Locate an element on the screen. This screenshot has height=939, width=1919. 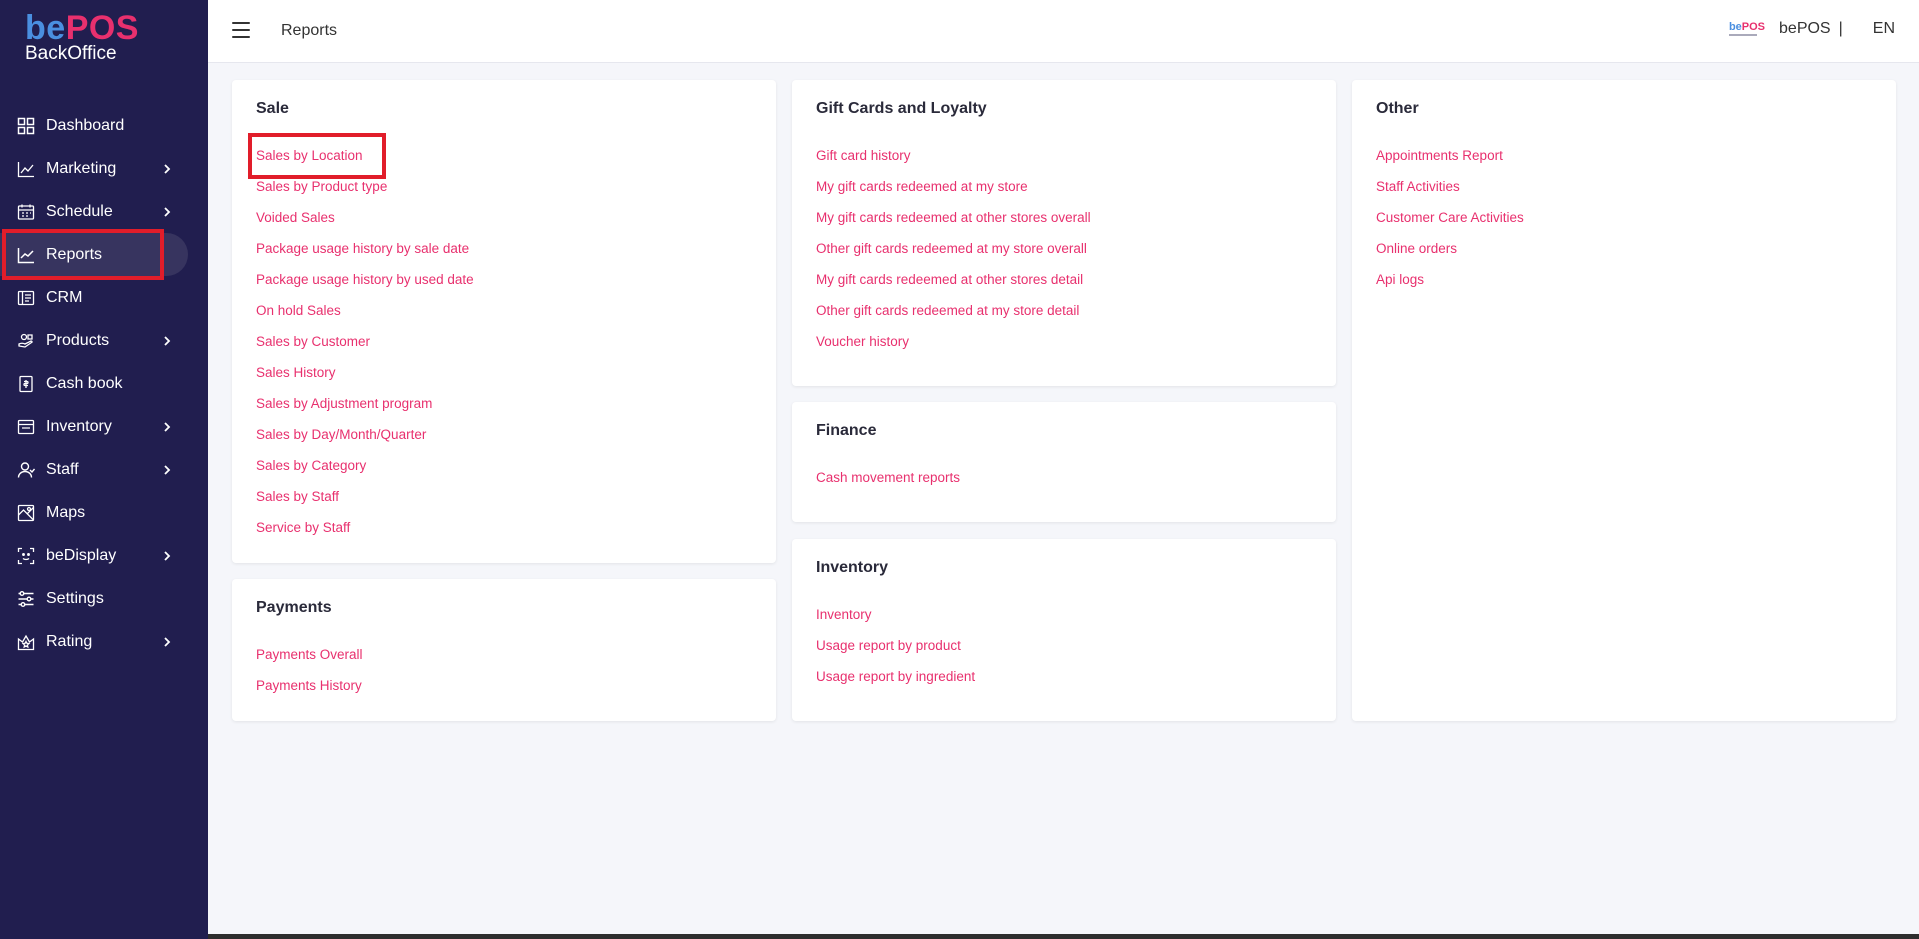
finance-card-title: Finance is located at coordinates (846, 430).